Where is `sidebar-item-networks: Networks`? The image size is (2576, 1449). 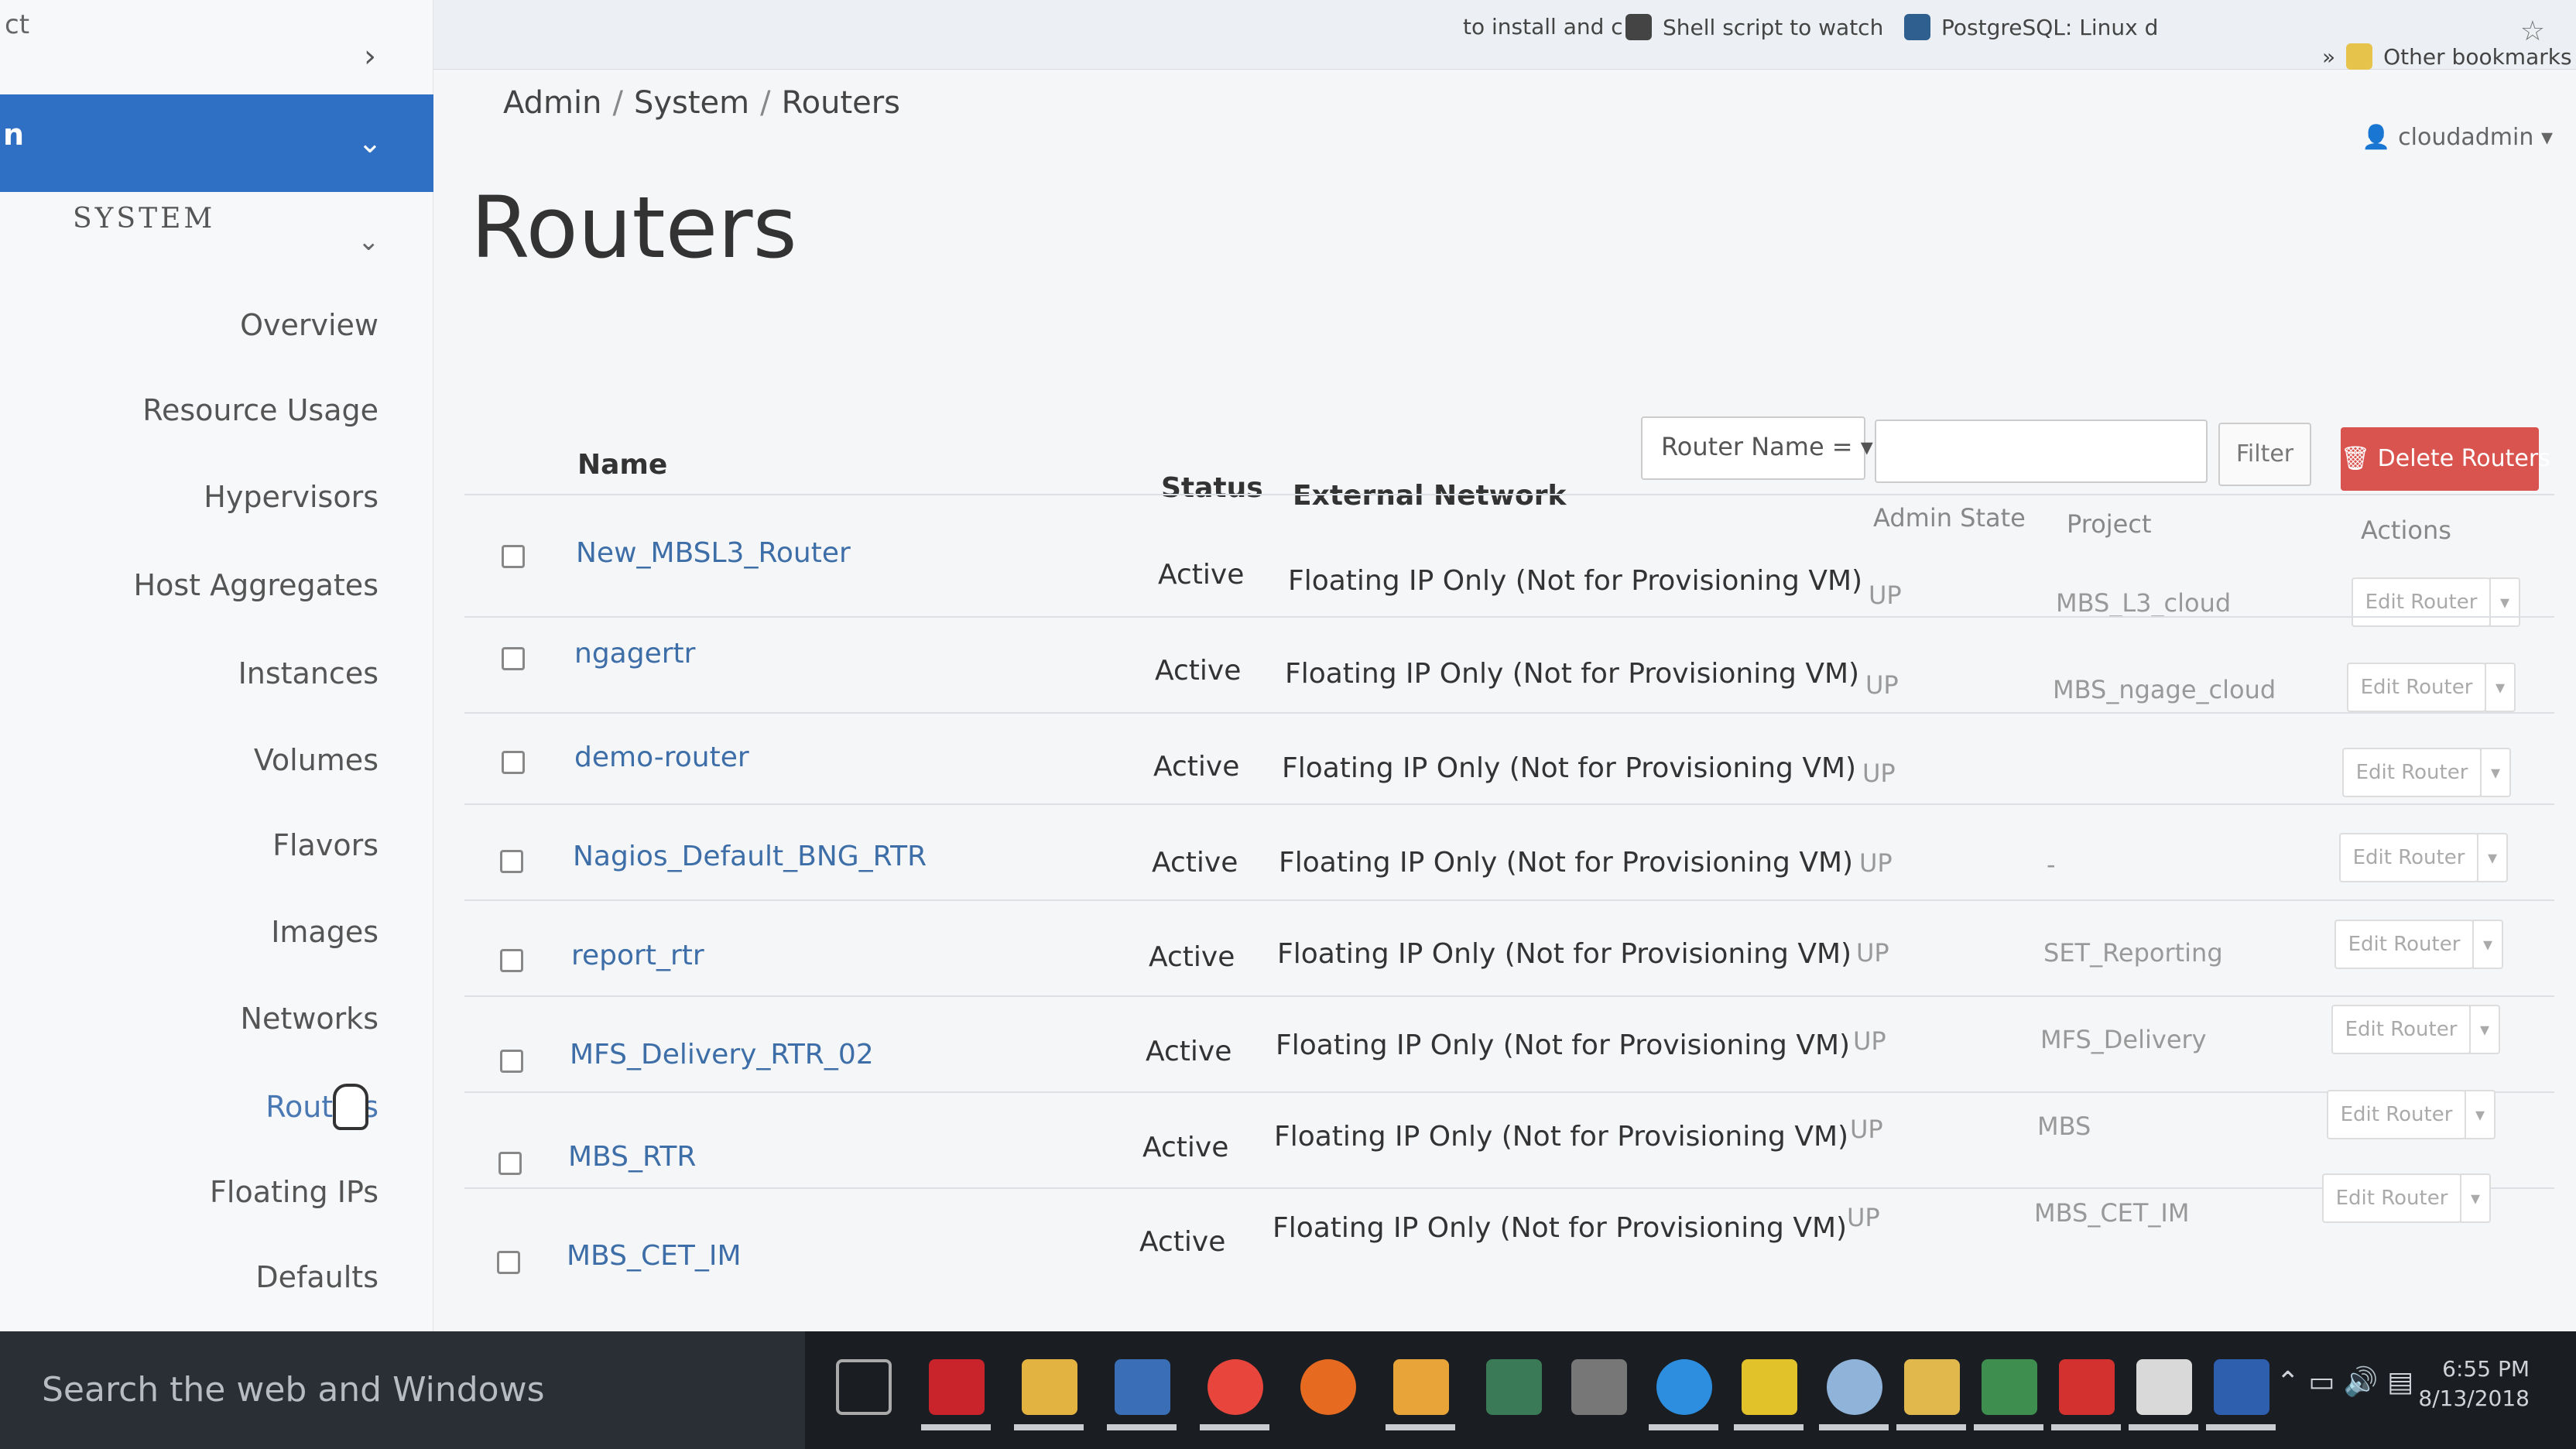
sidebar-item-networks: Networks is located at coordinates (310, 1019).